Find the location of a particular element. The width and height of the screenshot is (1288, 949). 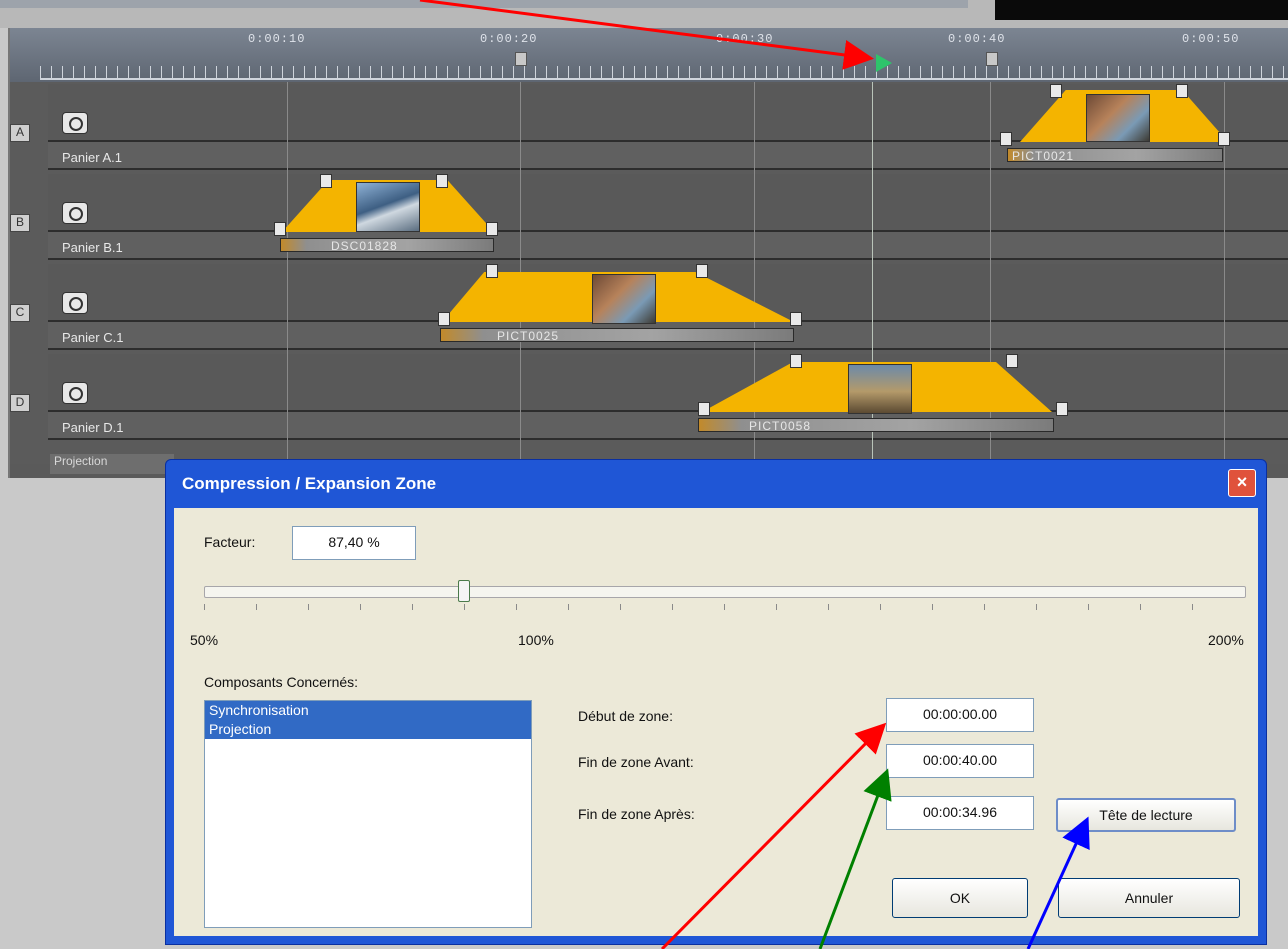

track-name: Panier B.1 is located at coordinates (92, 247).